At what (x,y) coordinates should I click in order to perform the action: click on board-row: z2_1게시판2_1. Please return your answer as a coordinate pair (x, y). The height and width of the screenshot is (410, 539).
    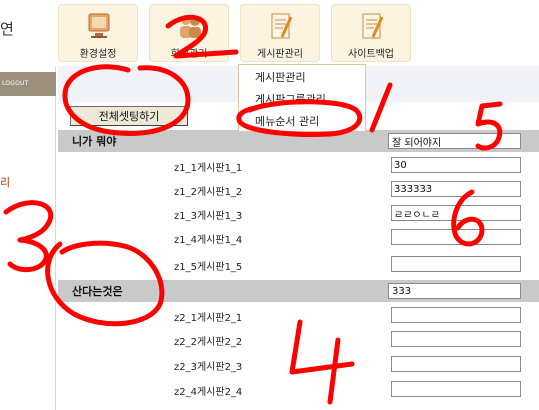
    Looking at the image, I should click on (298, 315).